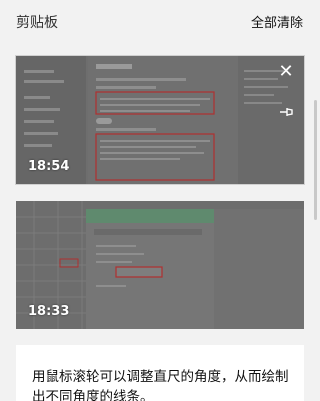 Image resolution: width=320 pixels, height=401 pixels. I want to click on pin-icon, so click(286, 112).